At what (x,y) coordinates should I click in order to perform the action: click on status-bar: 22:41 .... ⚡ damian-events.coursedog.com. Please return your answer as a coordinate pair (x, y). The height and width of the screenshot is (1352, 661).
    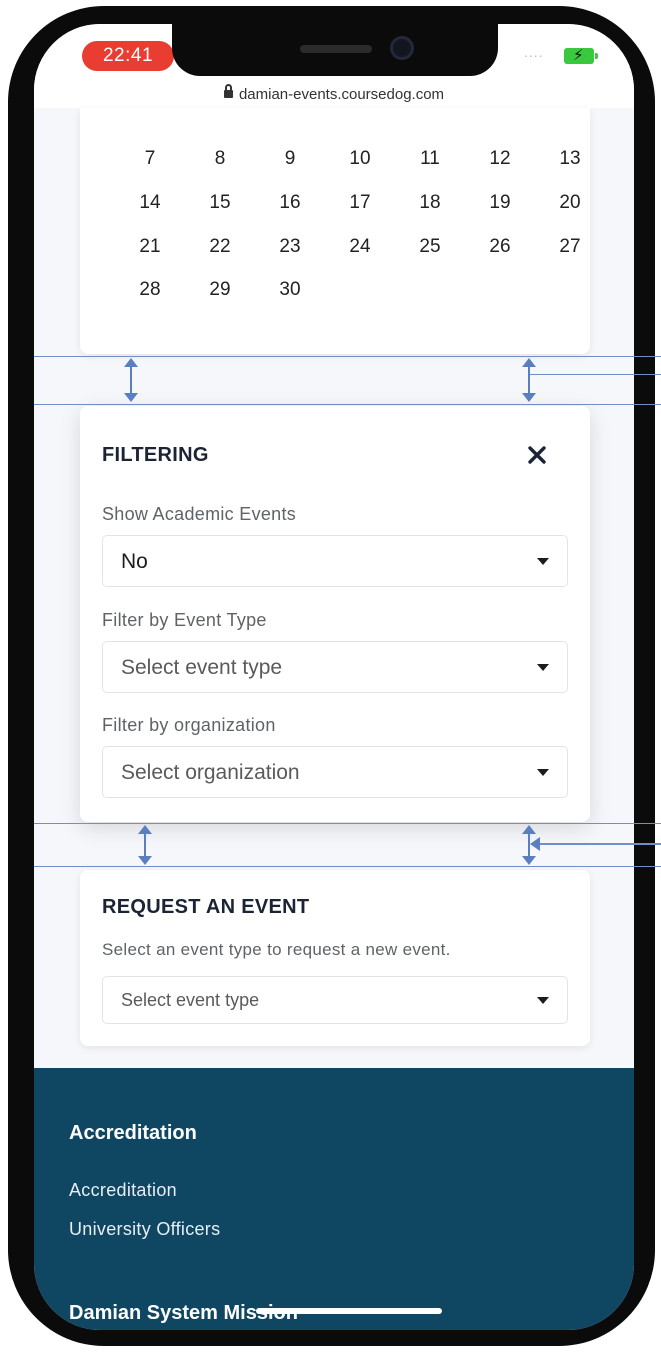
    Looking at the image, I should click on (334, 66).